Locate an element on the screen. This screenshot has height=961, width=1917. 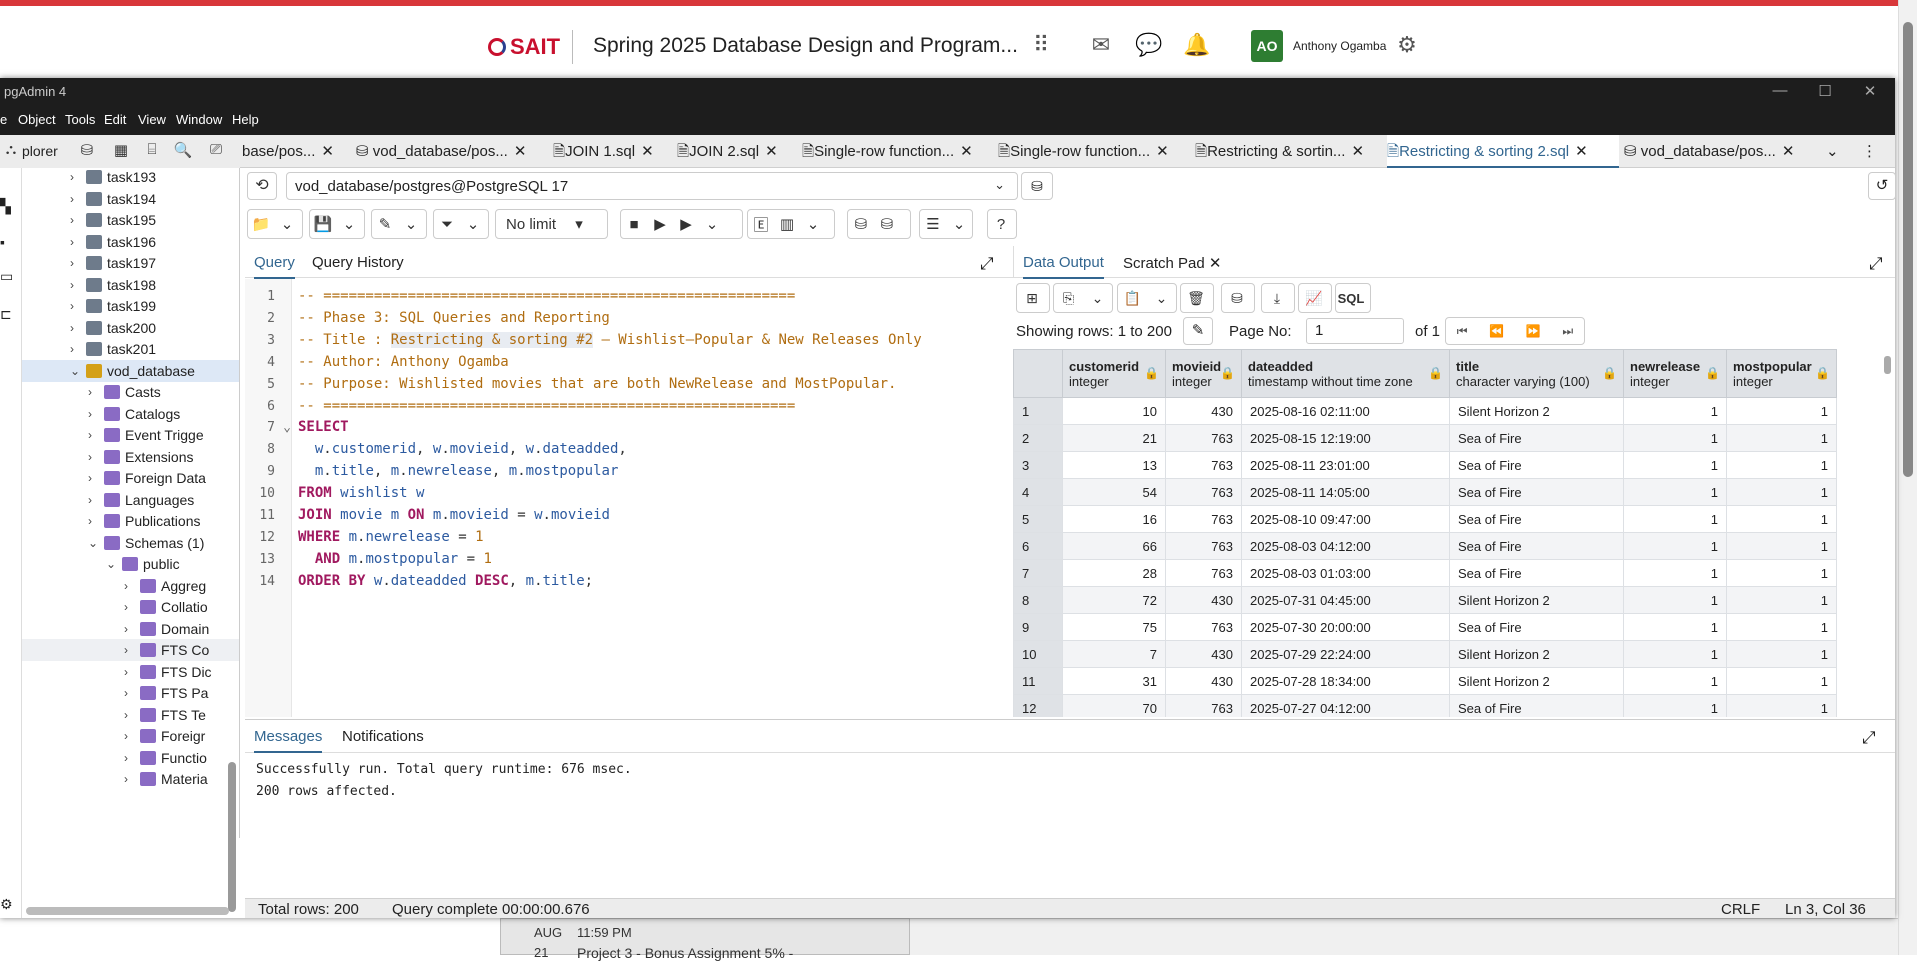
execute-group: ■ ▶ ▶ ⌄ is located at coordinates (681, 224).